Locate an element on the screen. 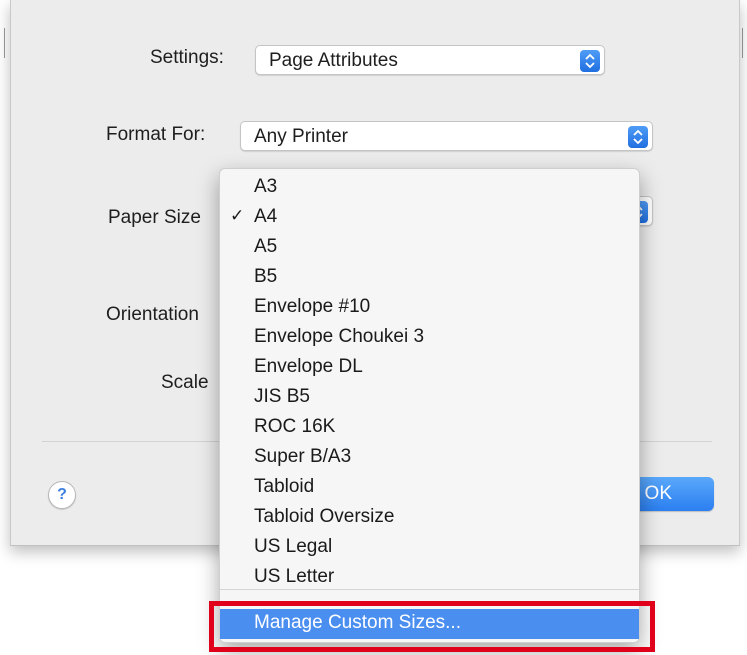 The image size is (747, 655). menu-item-us-legal: US Legal is located at coordinates (429, 548).